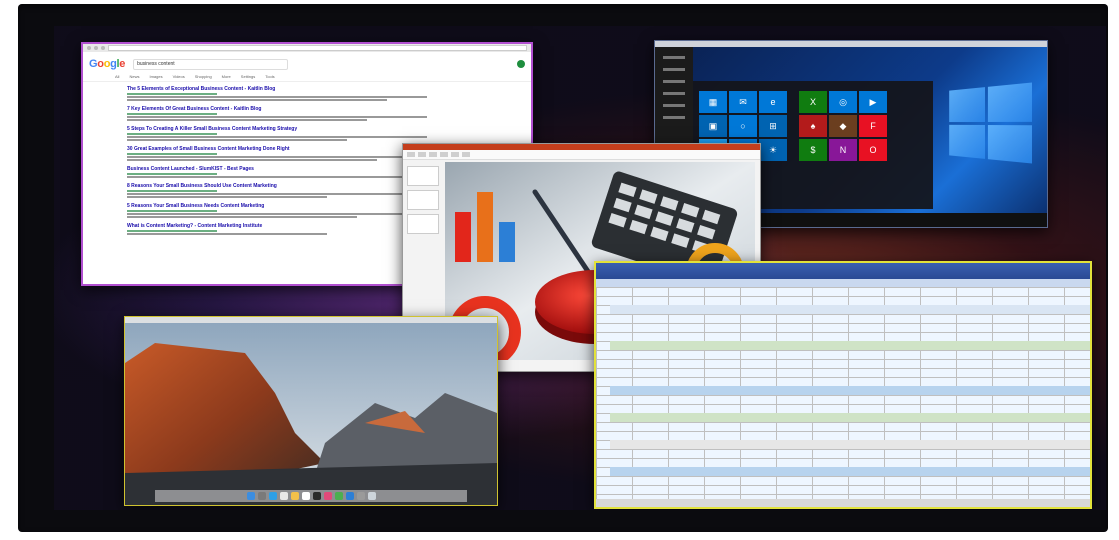 This screenshot has height=540, width=1119. What do you see at coordinates (873, 102) in the screenshot?
I see `movies-tile: ▶` at bounding box center [873, 102].